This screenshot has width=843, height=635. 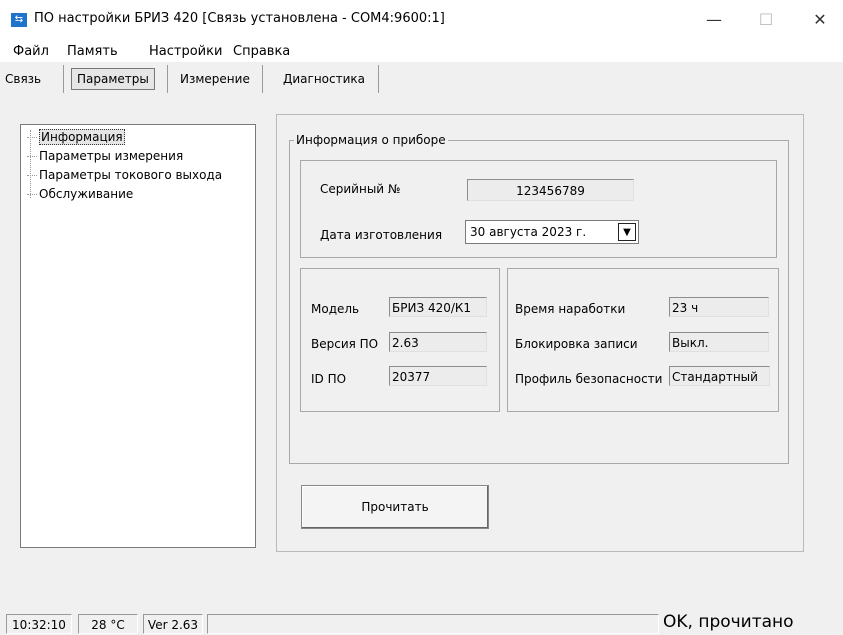 I want to click on status-temperature: 28 °C, so click(x=108, y=624).